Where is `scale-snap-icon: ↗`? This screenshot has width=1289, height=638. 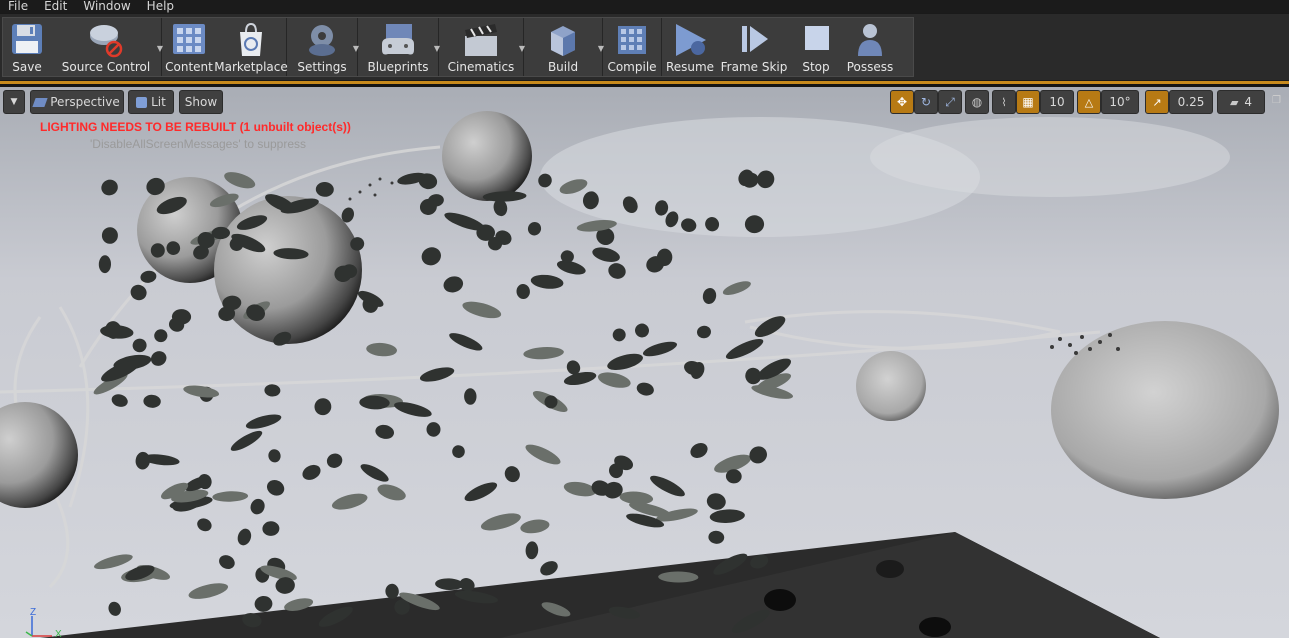 scale-snap-icon: ↗ is located at coordinates (1157, 102).